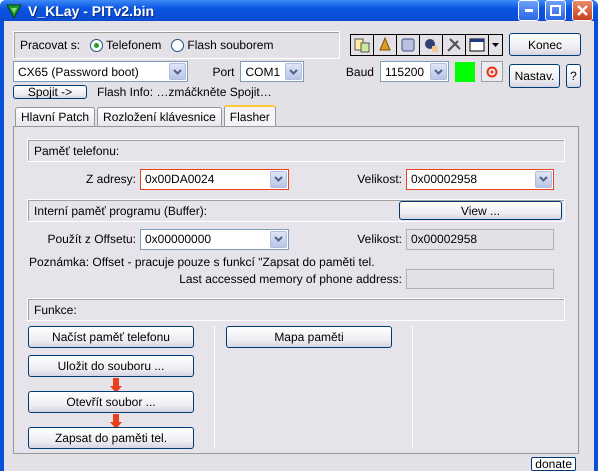 The image size is (598, 471). I want to click on size-field: 0x00002958, so click(480, 239).